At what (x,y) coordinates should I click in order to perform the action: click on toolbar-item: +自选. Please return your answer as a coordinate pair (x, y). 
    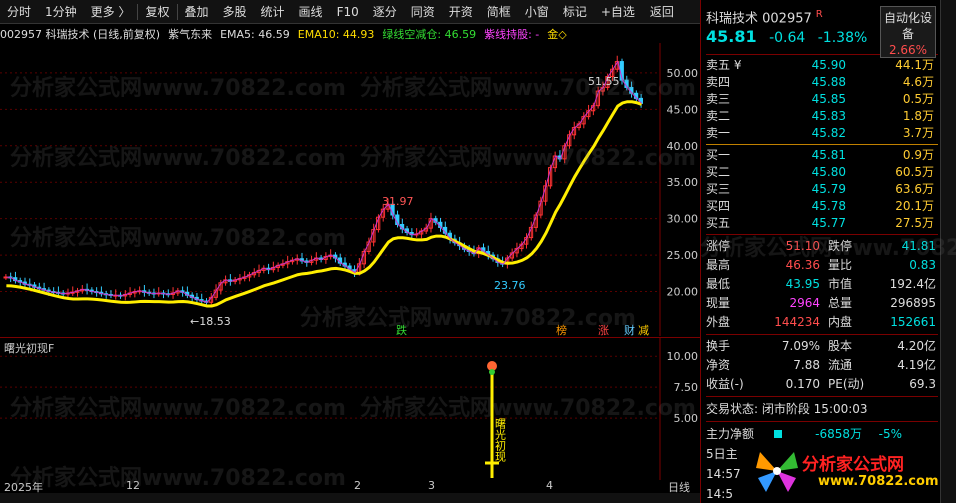
    Looking at the image, I should click on (618, 12).